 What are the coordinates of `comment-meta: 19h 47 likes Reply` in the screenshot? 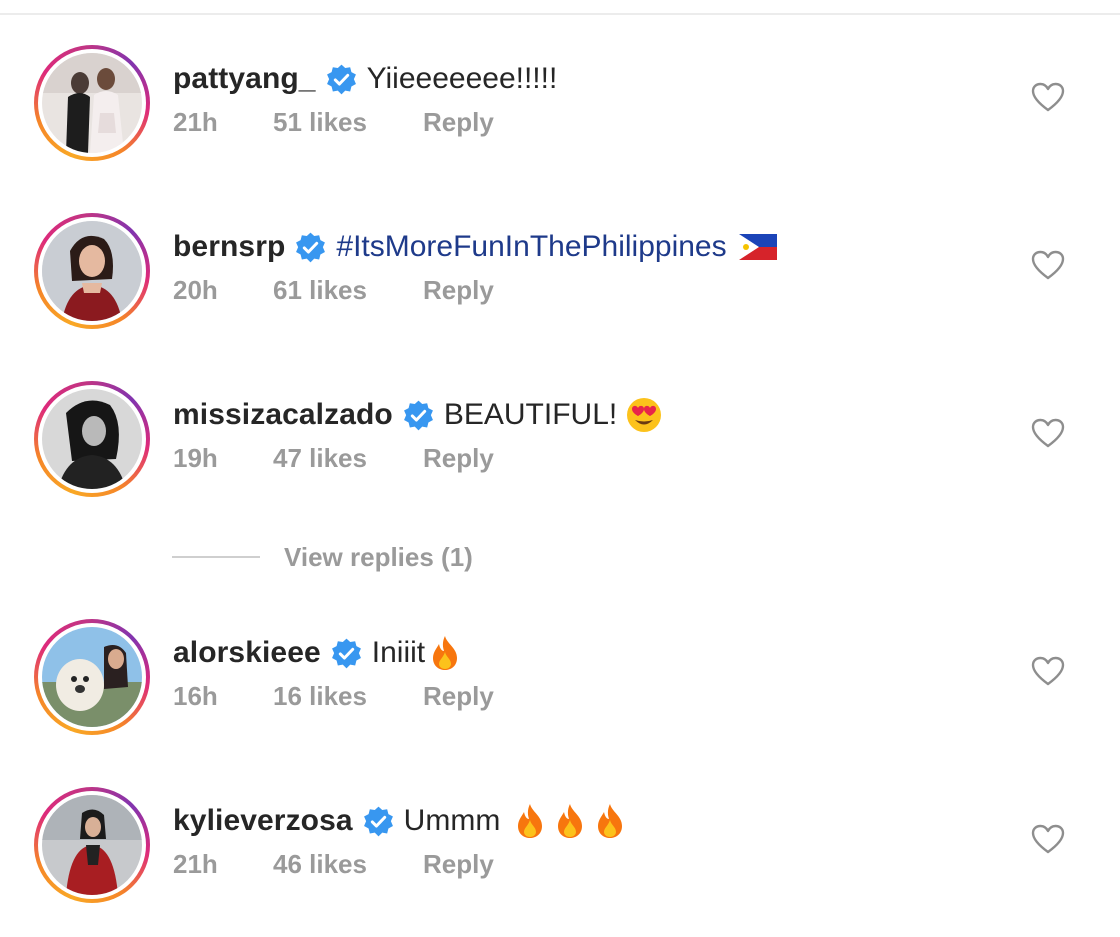 It's located at (333, 458).